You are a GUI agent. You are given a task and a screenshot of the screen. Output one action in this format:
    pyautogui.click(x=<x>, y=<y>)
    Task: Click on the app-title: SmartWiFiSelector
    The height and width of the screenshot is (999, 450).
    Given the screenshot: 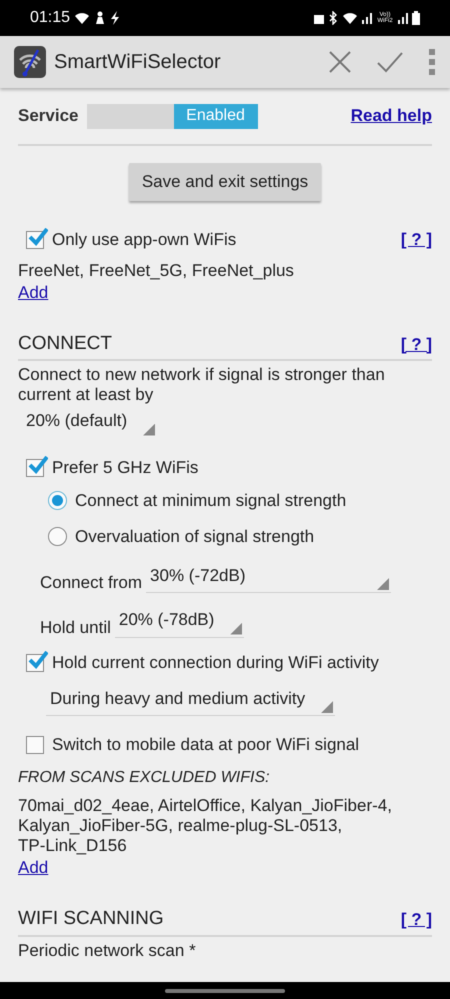 What is the action you would take?
    pyautogui.click(x=138, y=62)
    